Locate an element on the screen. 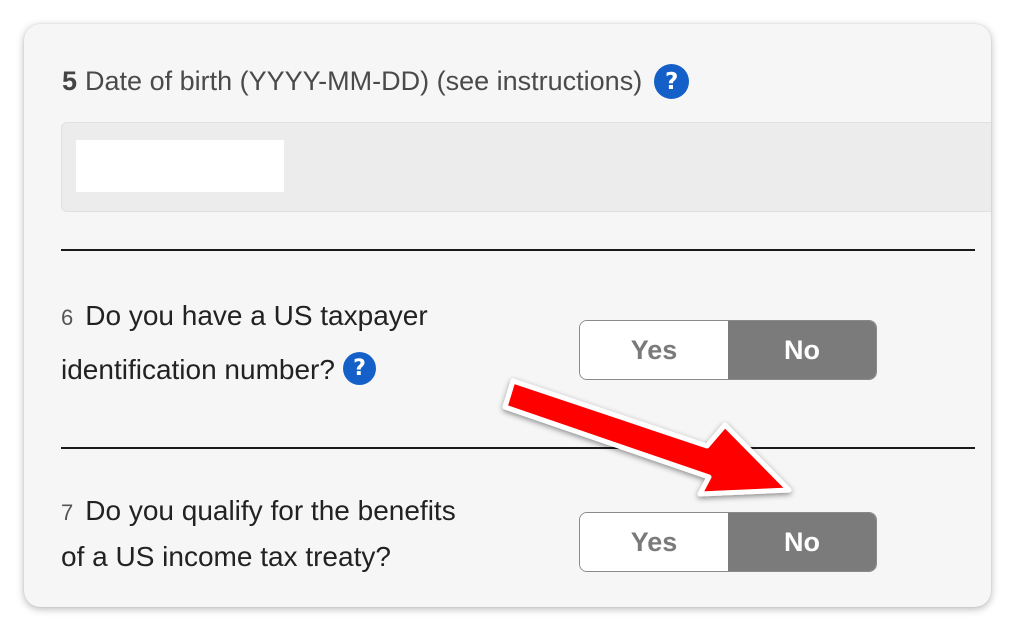  q7-line2: of a US income tax treaty? is located at coordinates (226, 556).